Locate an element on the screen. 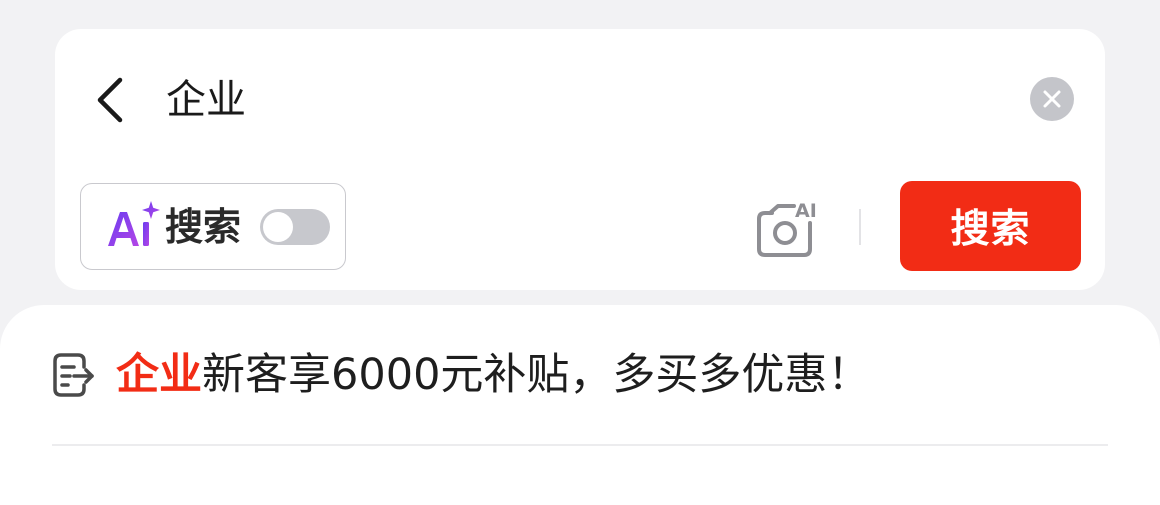  promo-text: 企业新客享6000元补贴，多买多优惠！ is located at coordinates (493, 375).